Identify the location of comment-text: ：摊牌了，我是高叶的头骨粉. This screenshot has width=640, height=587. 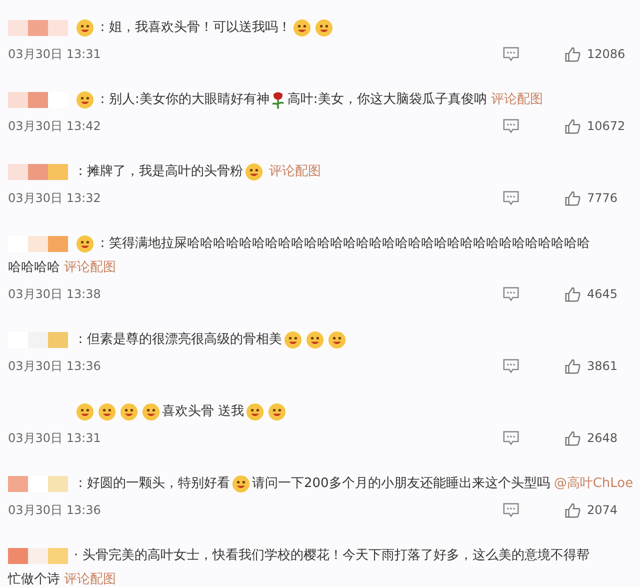
(158, 172).